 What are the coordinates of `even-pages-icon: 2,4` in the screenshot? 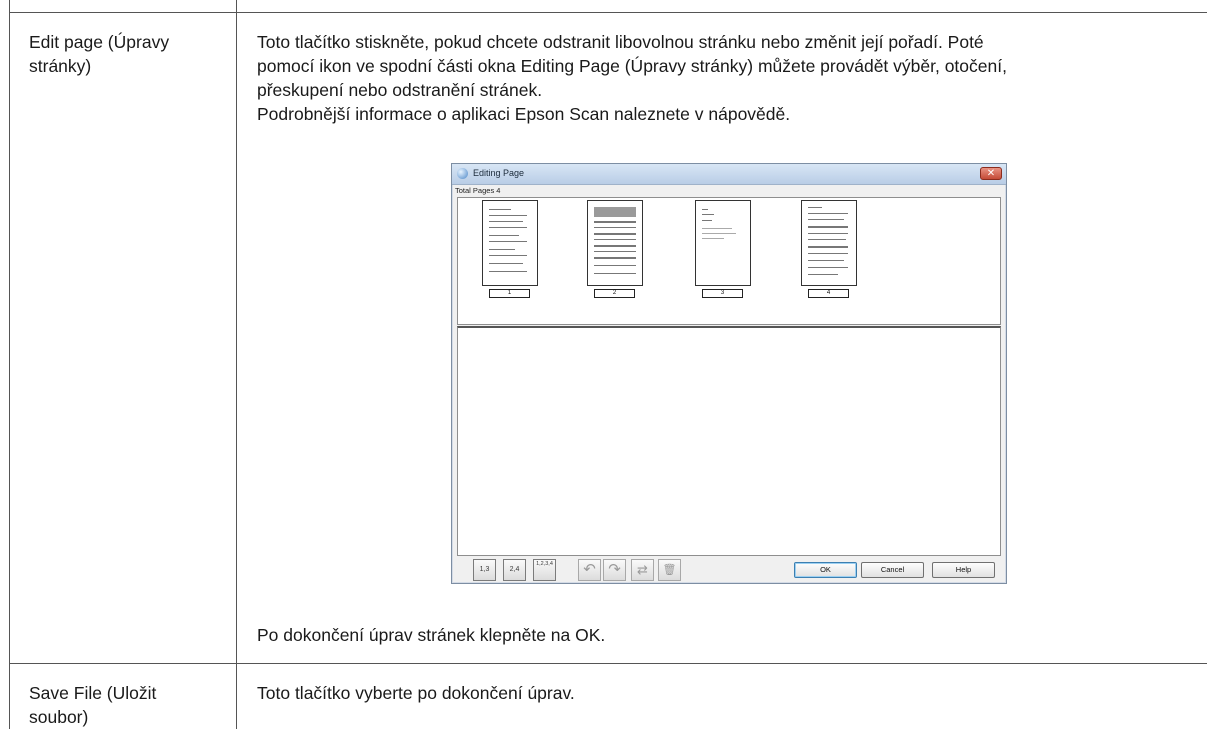 It's located at (514, 569).